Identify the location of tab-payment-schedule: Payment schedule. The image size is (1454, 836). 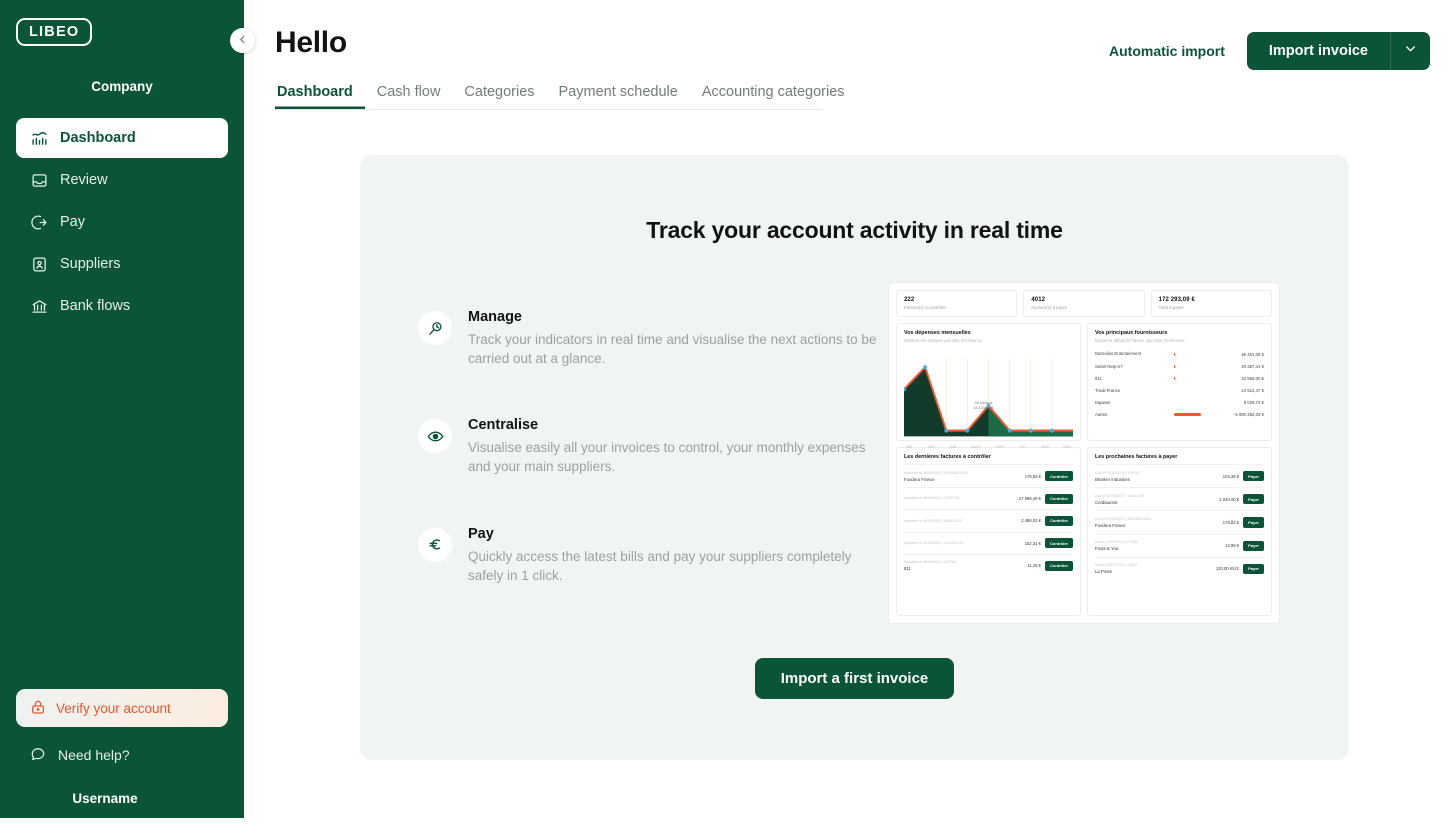
(618, 96).